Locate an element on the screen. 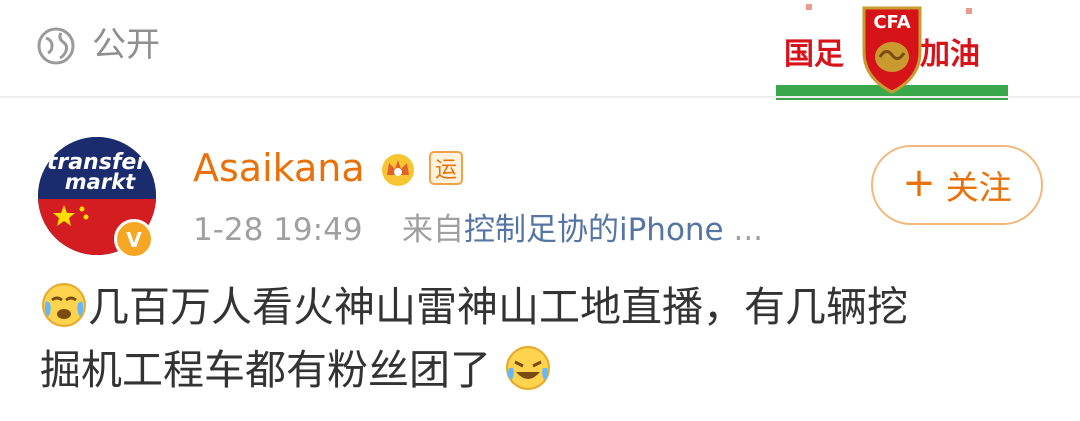  follow-button: + 关注 is located at coordinates (957, 185).